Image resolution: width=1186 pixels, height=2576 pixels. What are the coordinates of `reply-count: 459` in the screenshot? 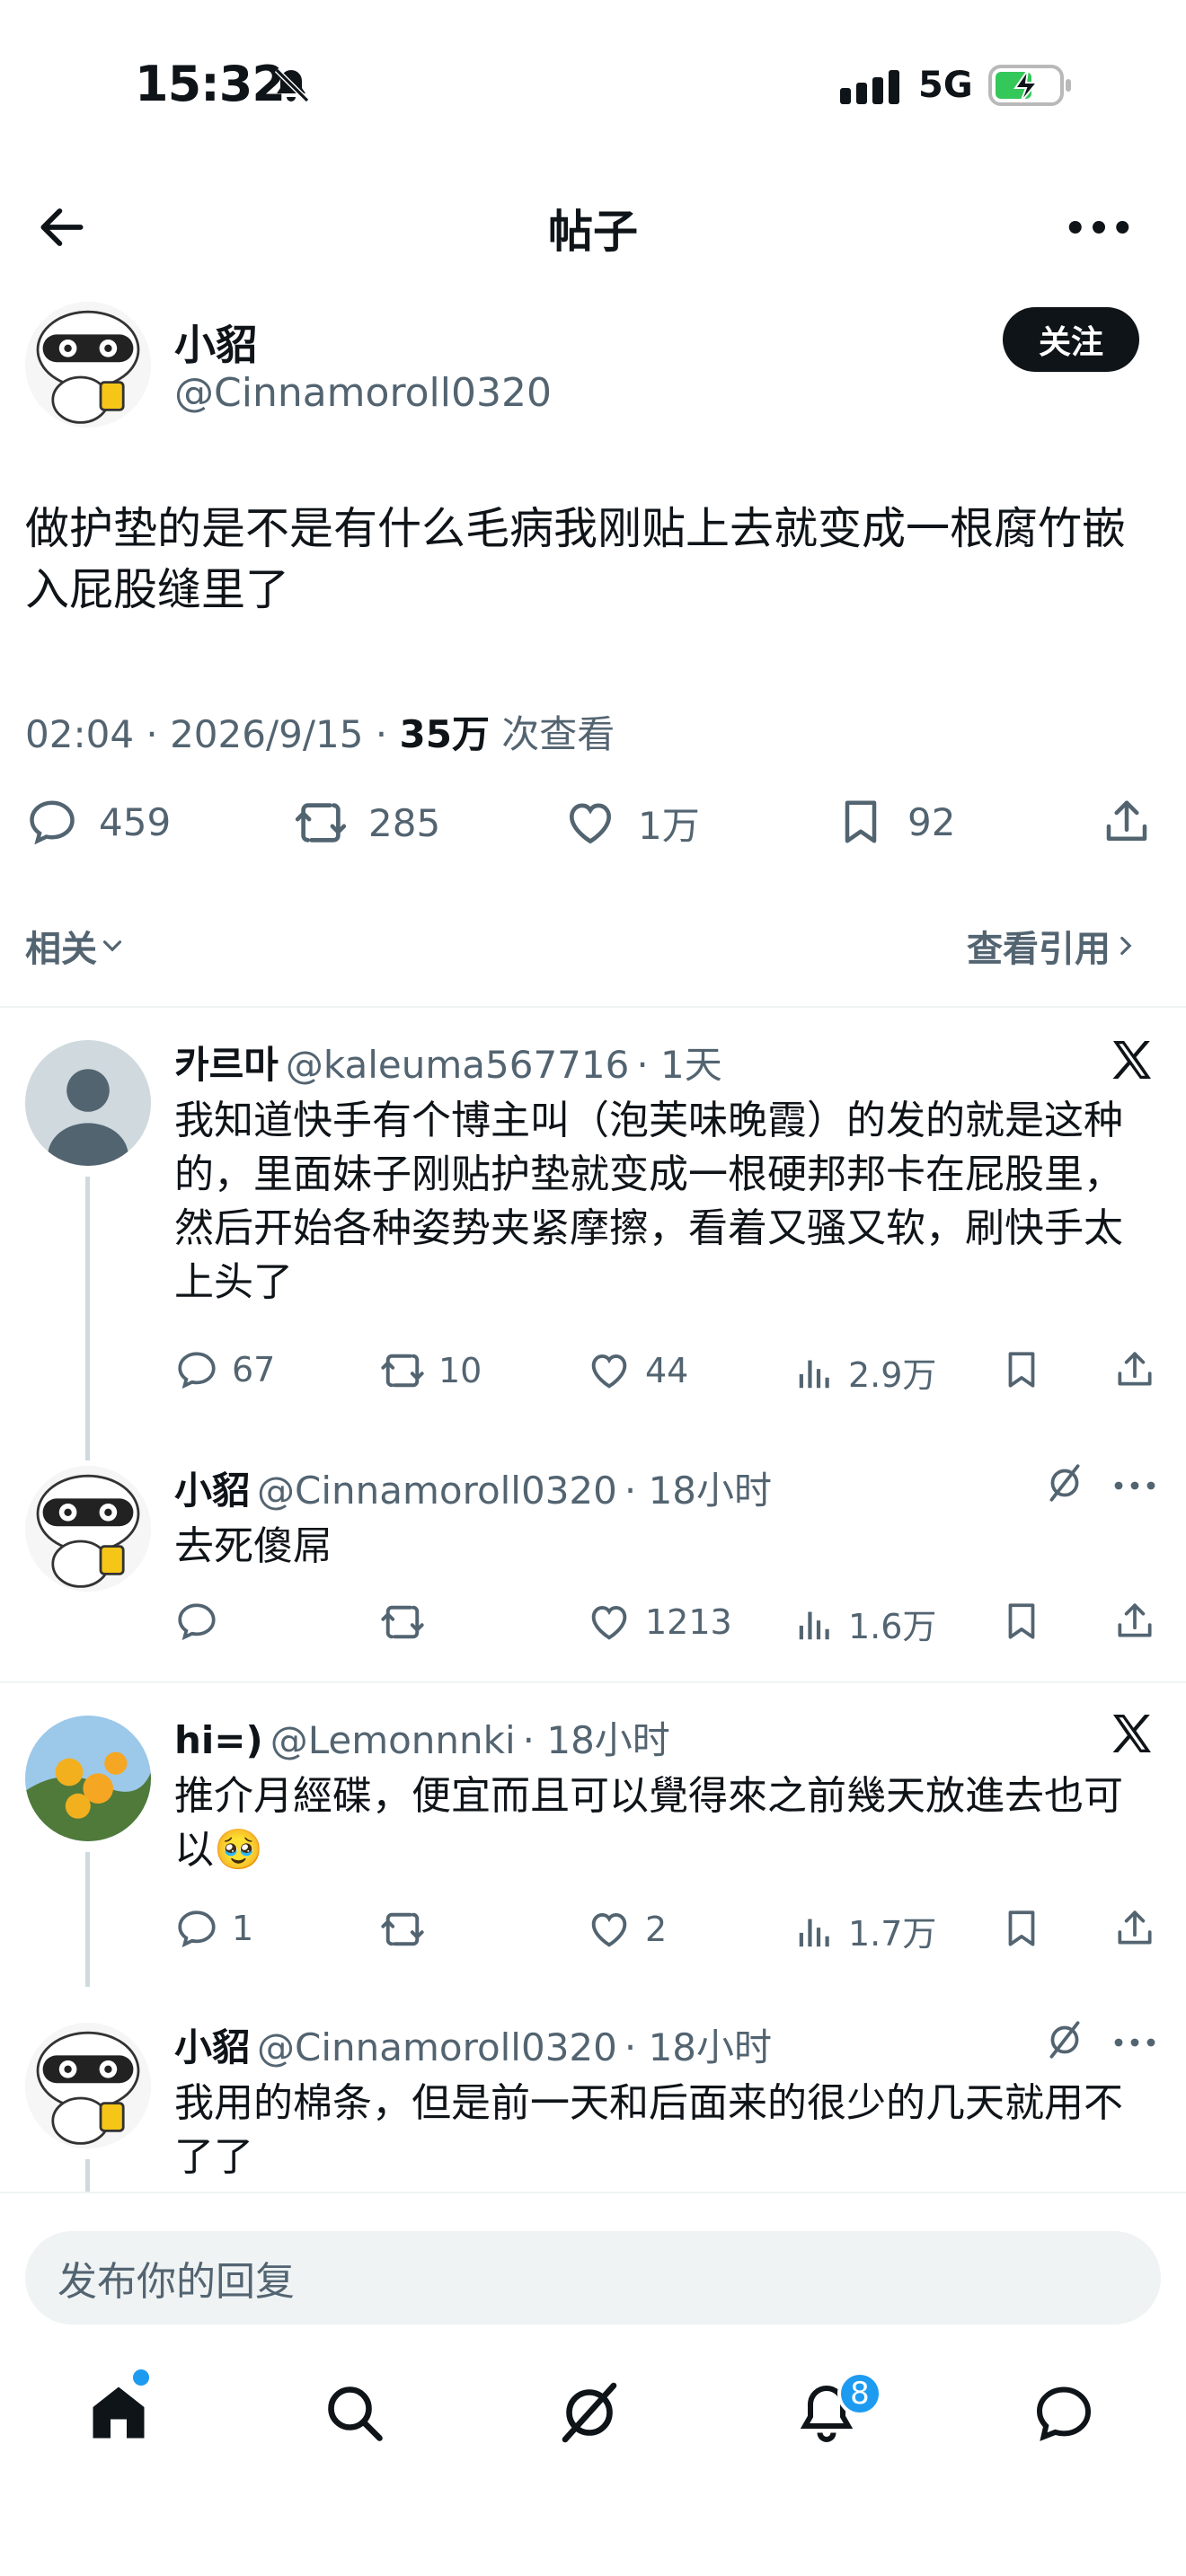 It's located at (135, 821).